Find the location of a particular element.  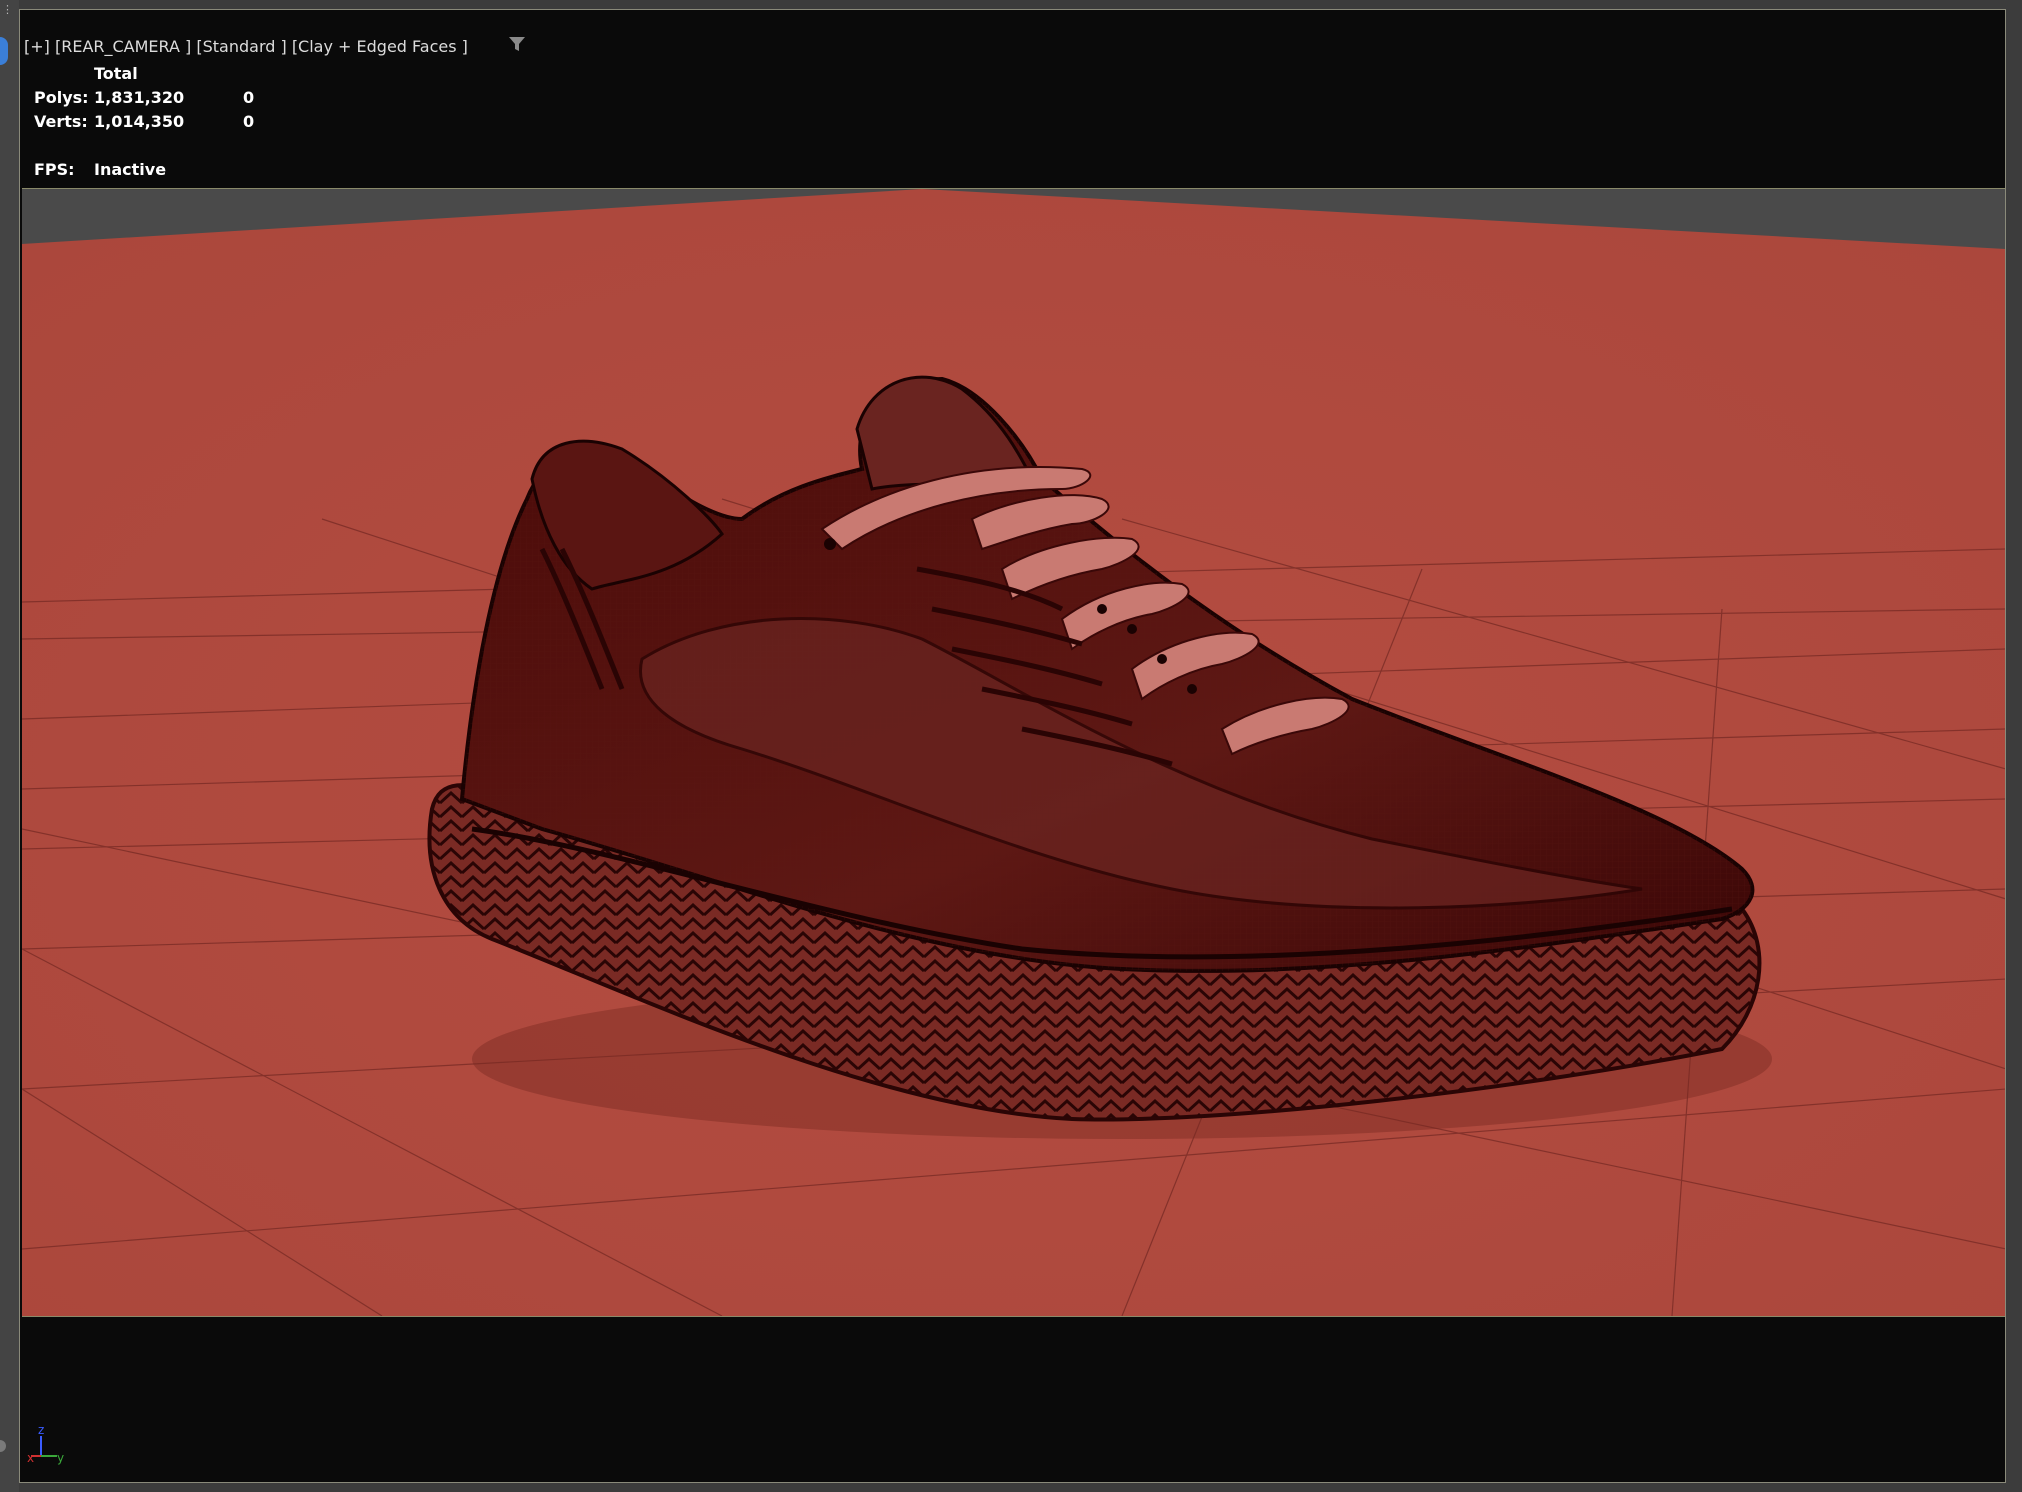

axis-gizmo: z y x is located at coordinates (47, 1447).